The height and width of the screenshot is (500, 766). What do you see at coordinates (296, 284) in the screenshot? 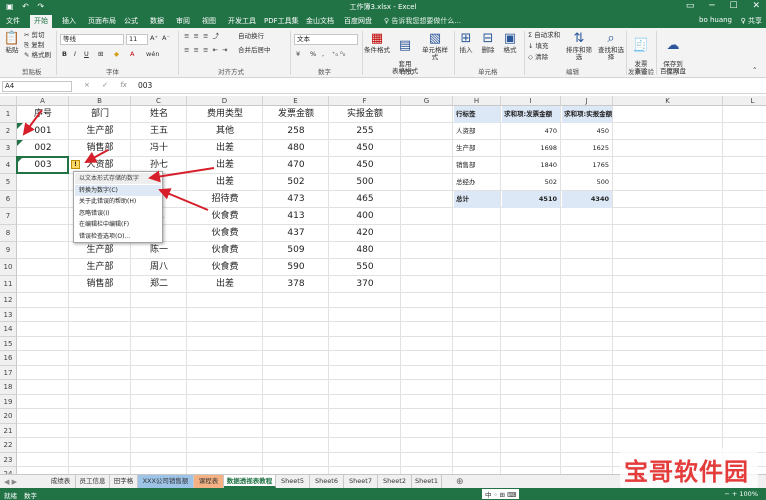
I see `table-cell: 378` at bounding box center [296, 284].